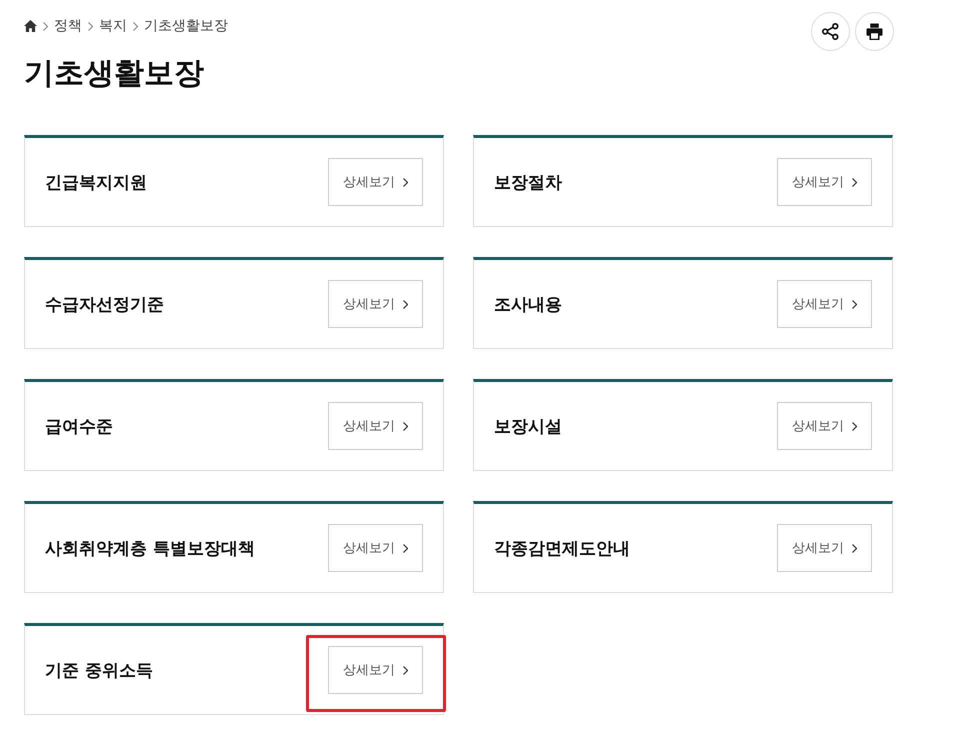  Describe the element at coordinates (562, 549) in the screenshot. I see `card-title: 각종감면제도안내` at that location.